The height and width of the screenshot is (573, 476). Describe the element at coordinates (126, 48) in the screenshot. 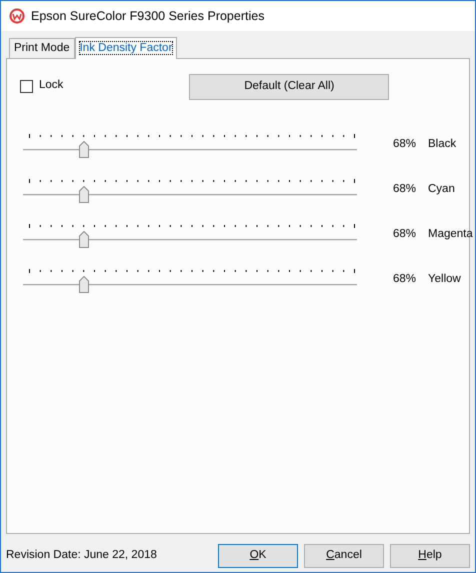

I see `tab: Ink Density Factor` at that location.